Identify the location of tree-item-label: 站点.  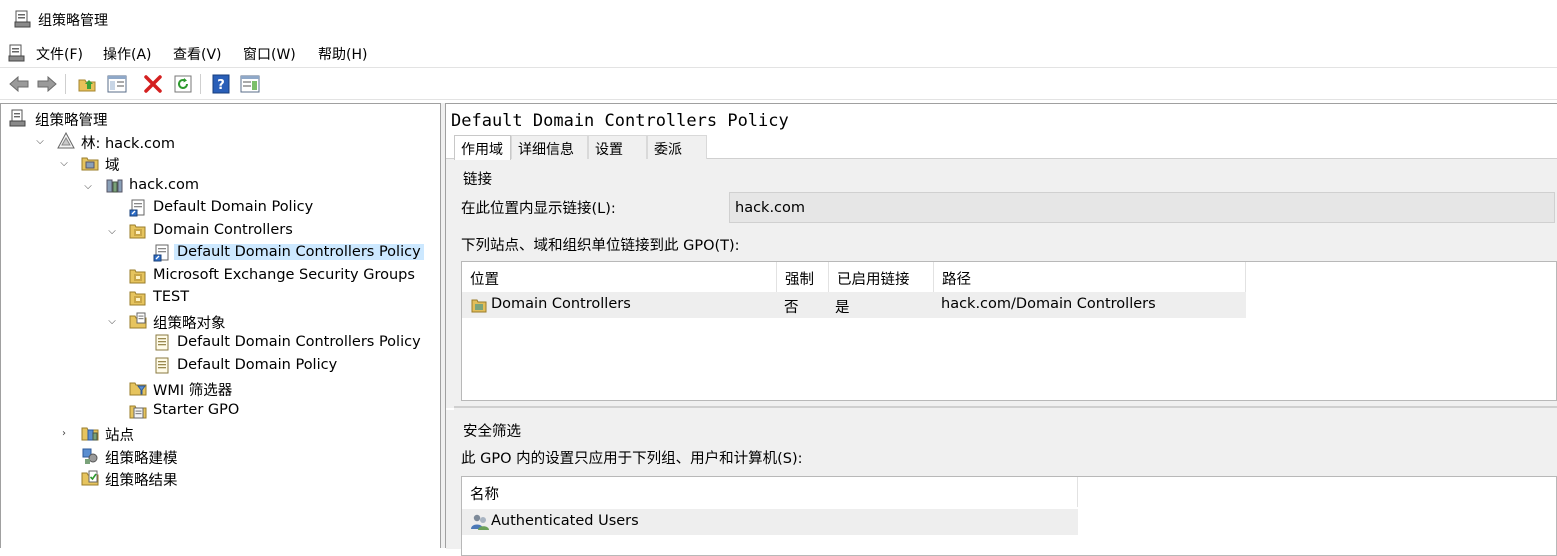
(119, 436).